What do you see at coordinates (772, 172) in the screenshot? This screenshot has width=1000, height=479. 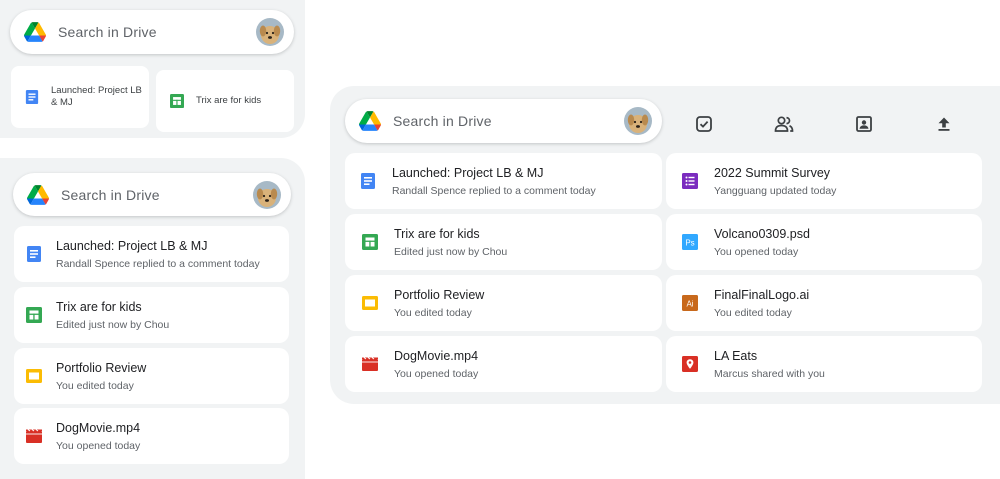 I see `file-title: 2022 Summit Survey` at bounding box center [772, 172].